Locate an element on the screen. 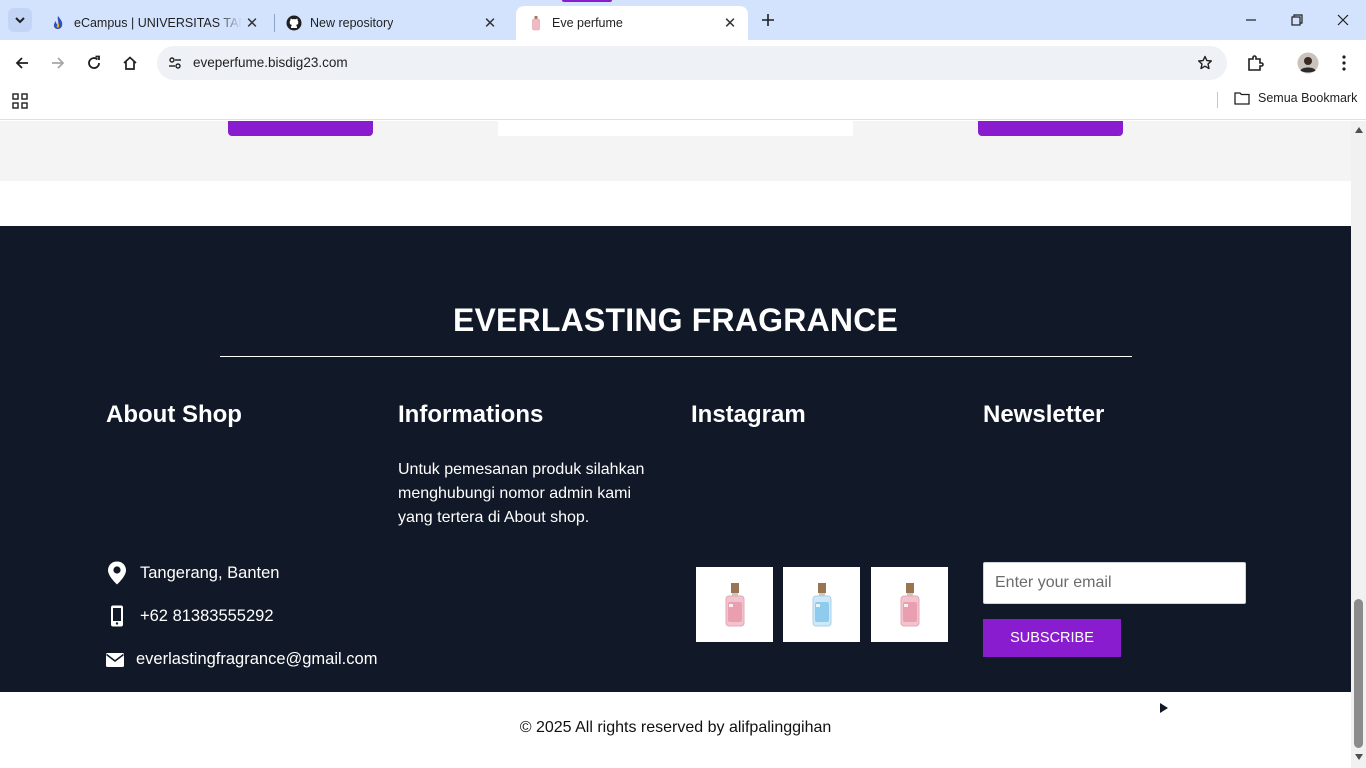 The image size is (1366, 768). footer-brand: EVERLASTING FRAGRANCE is located at coordinates (675, 320).